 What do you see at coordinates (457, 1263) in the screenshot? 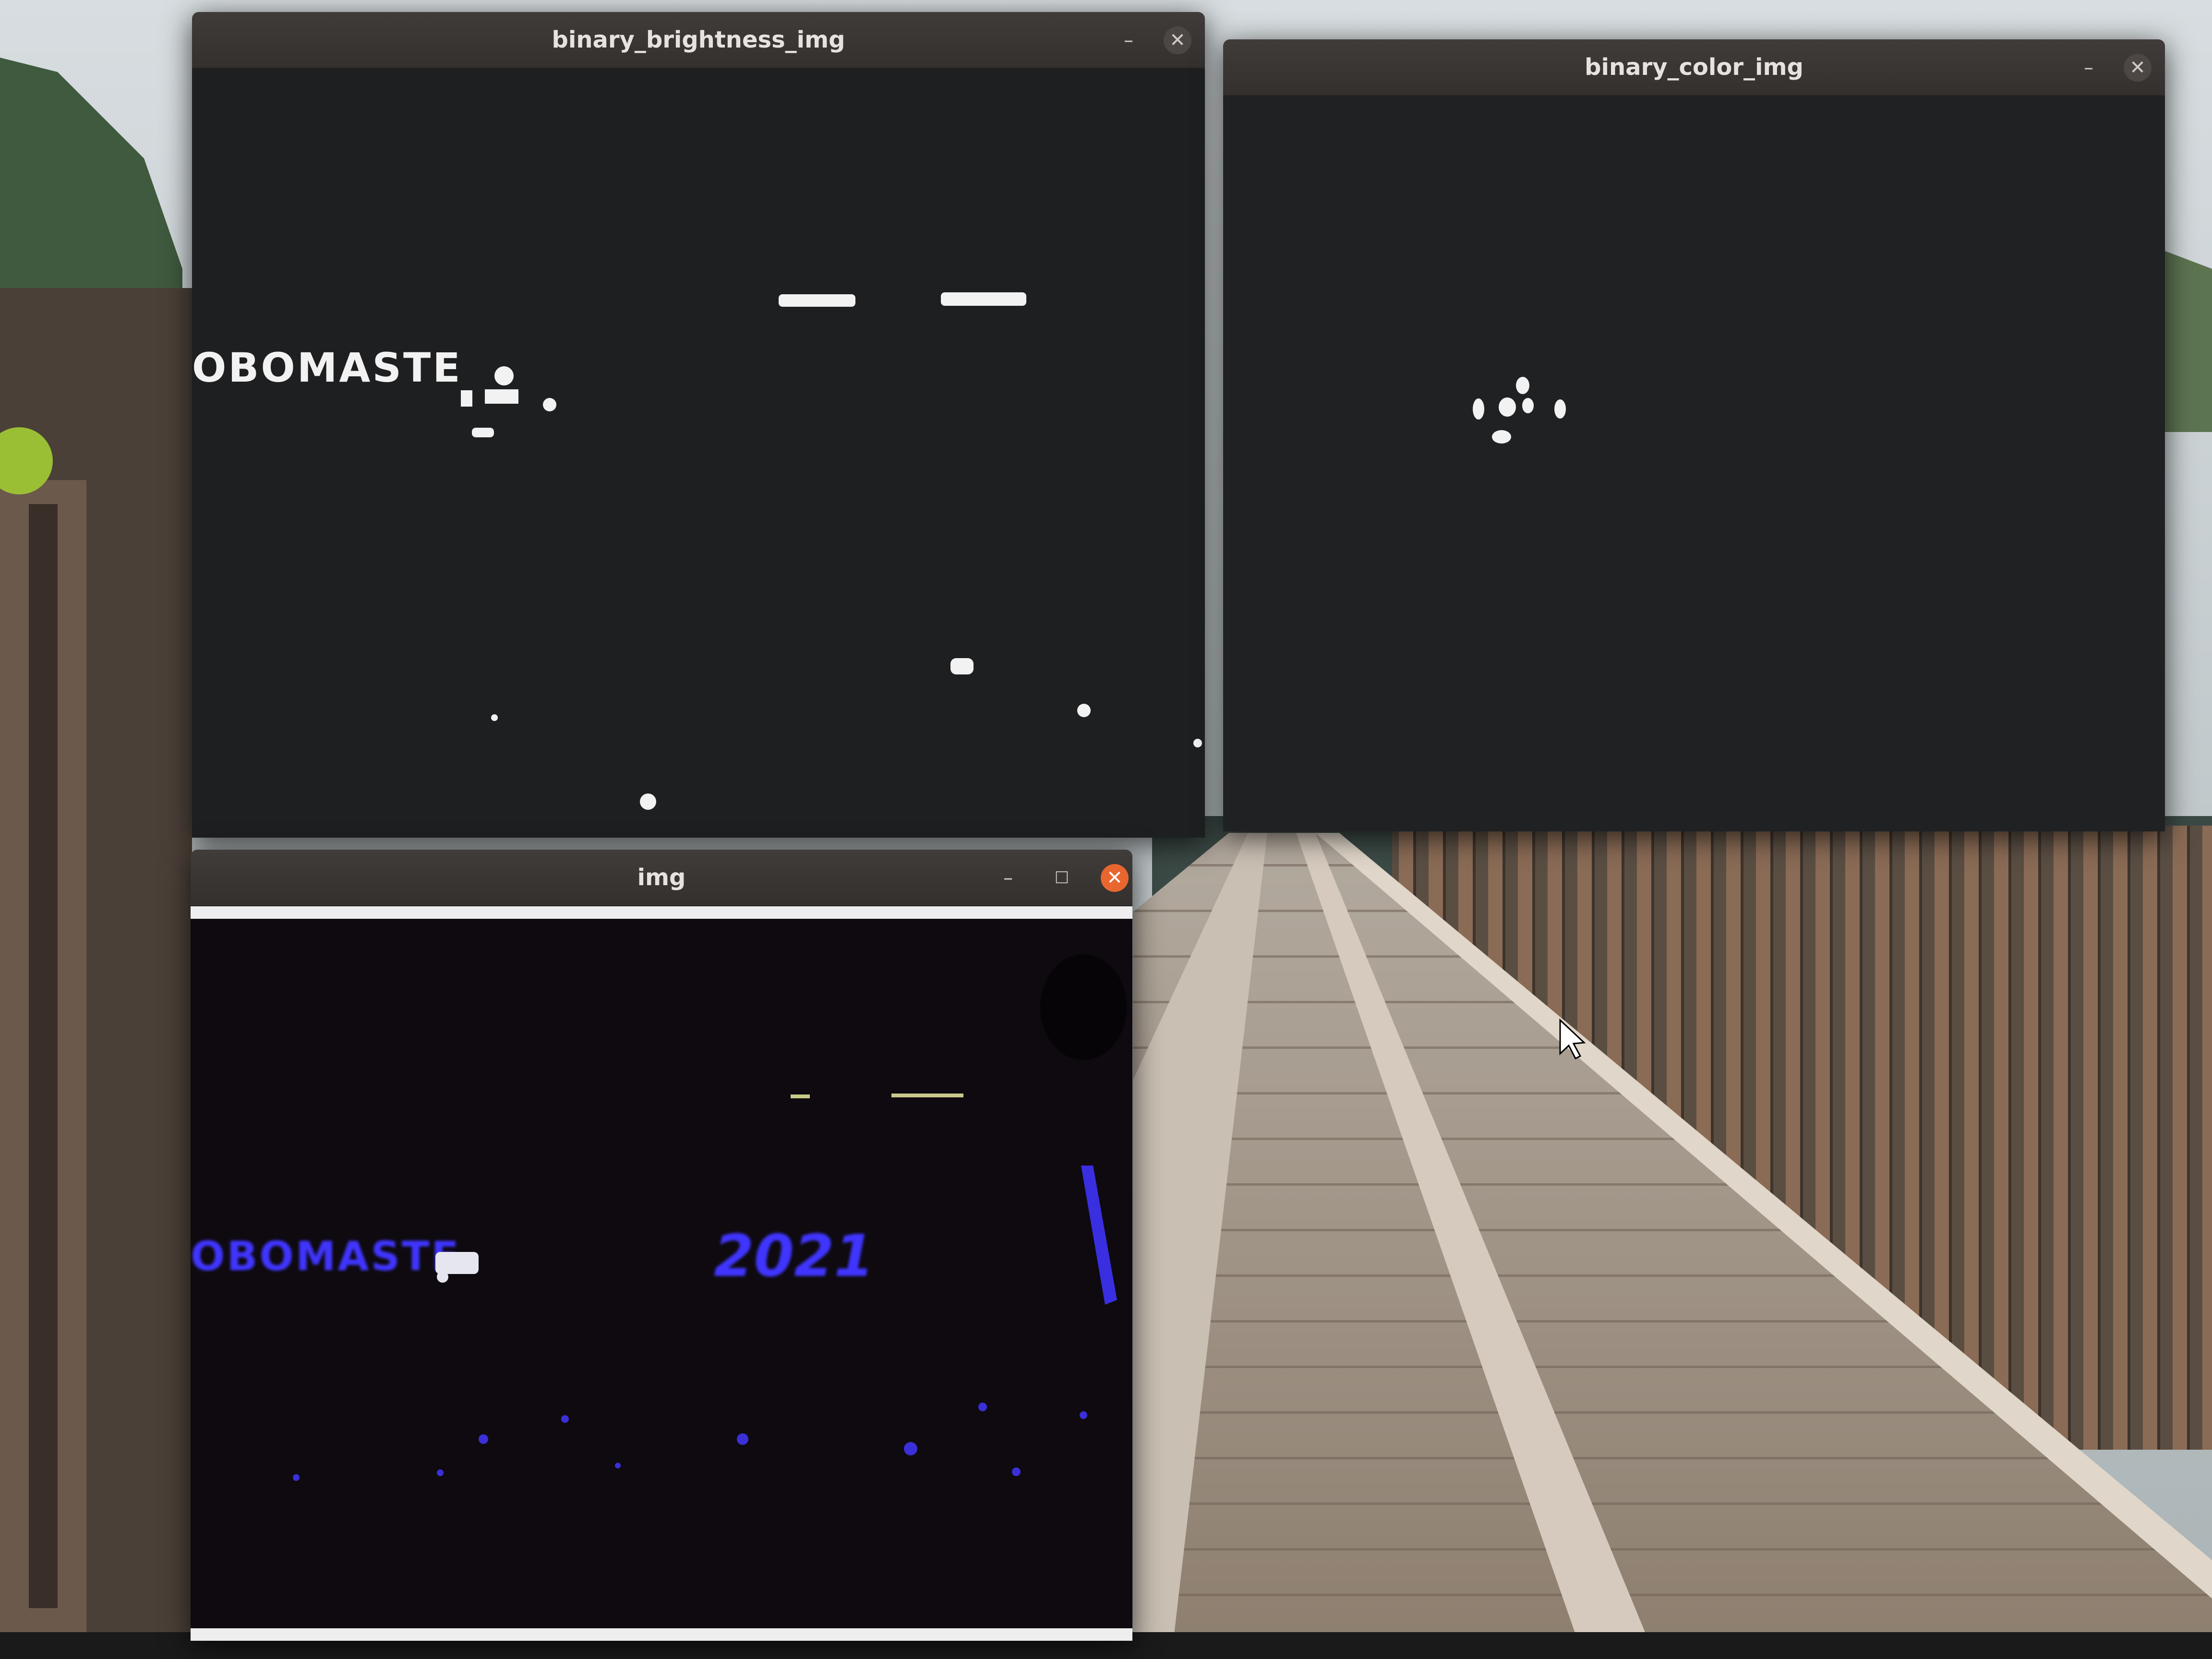
I see `robot-marker` at bounding box center [457, 1263].